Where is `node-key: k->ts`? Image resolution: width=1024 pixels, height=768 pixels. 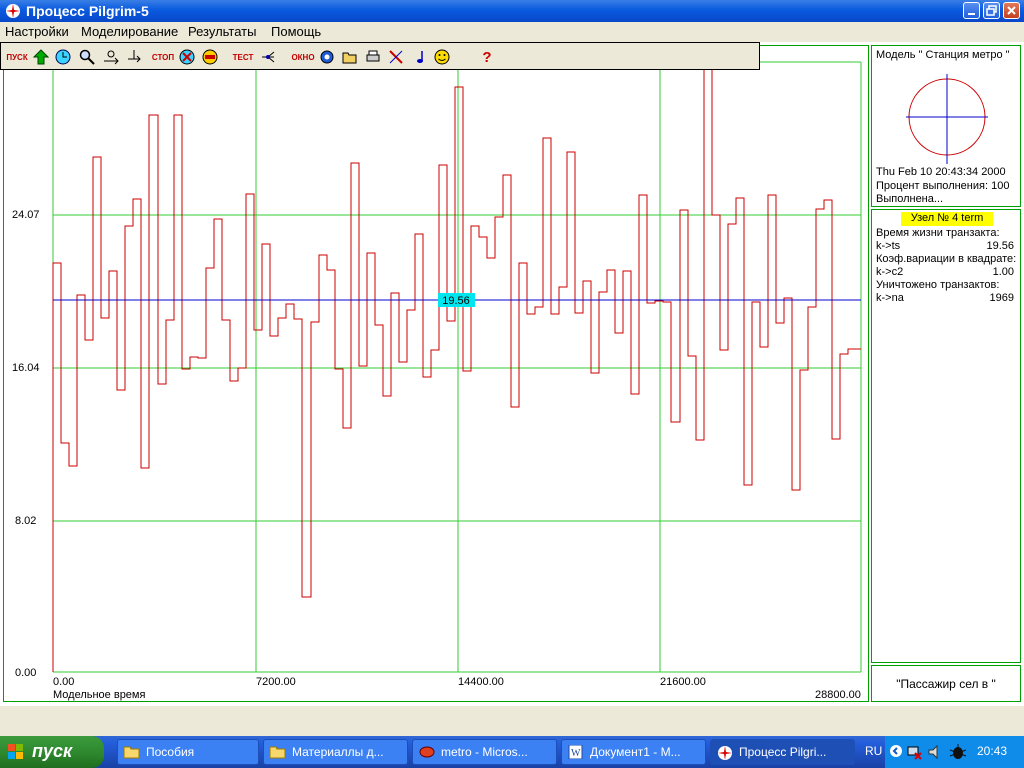 node-key: k->ts is located at coordinates (888, 246).